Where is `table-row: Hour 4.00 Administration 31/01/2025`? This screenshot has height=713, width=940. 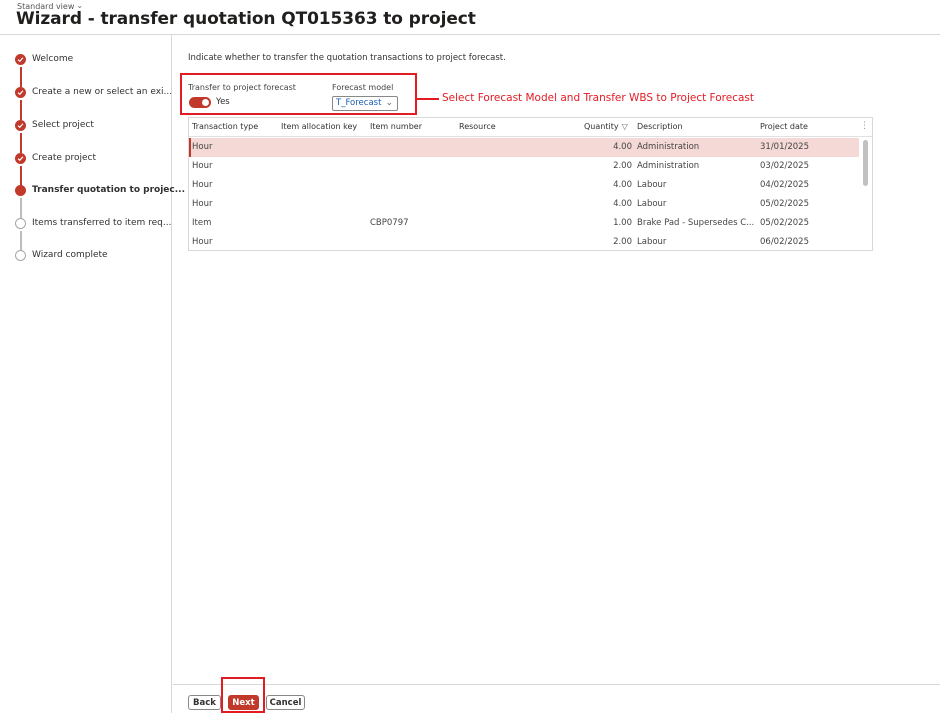
table-row: Hour 4.00 Administration 31/01/2025 is located at coordinates (524, 147).